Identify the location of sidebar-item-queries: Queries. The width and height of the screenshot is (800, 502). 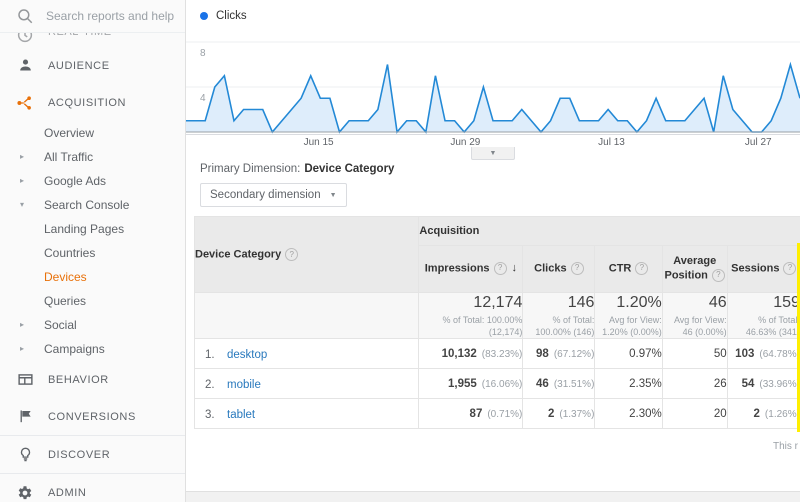
(92, 301).